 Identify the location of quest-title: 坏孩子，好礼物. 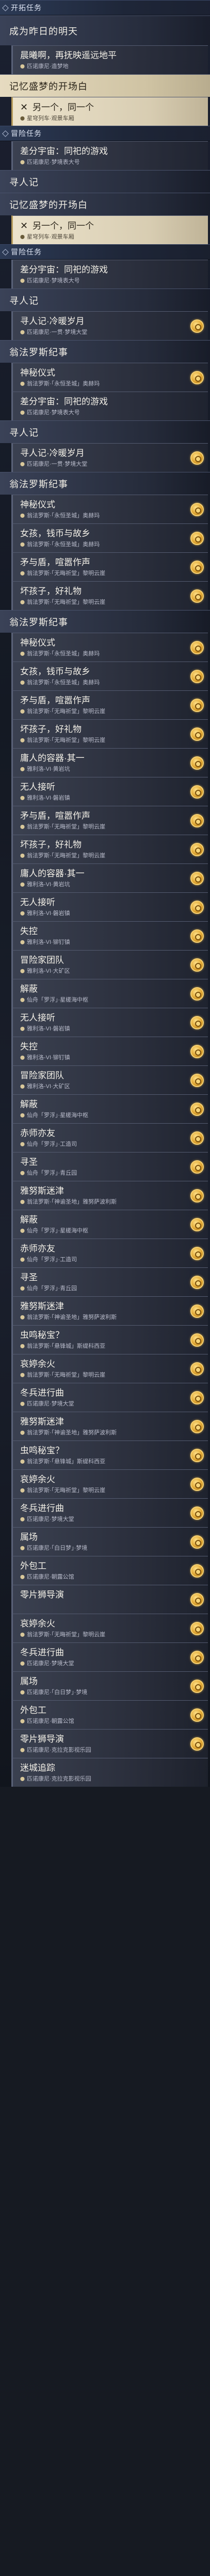
(102, 729).